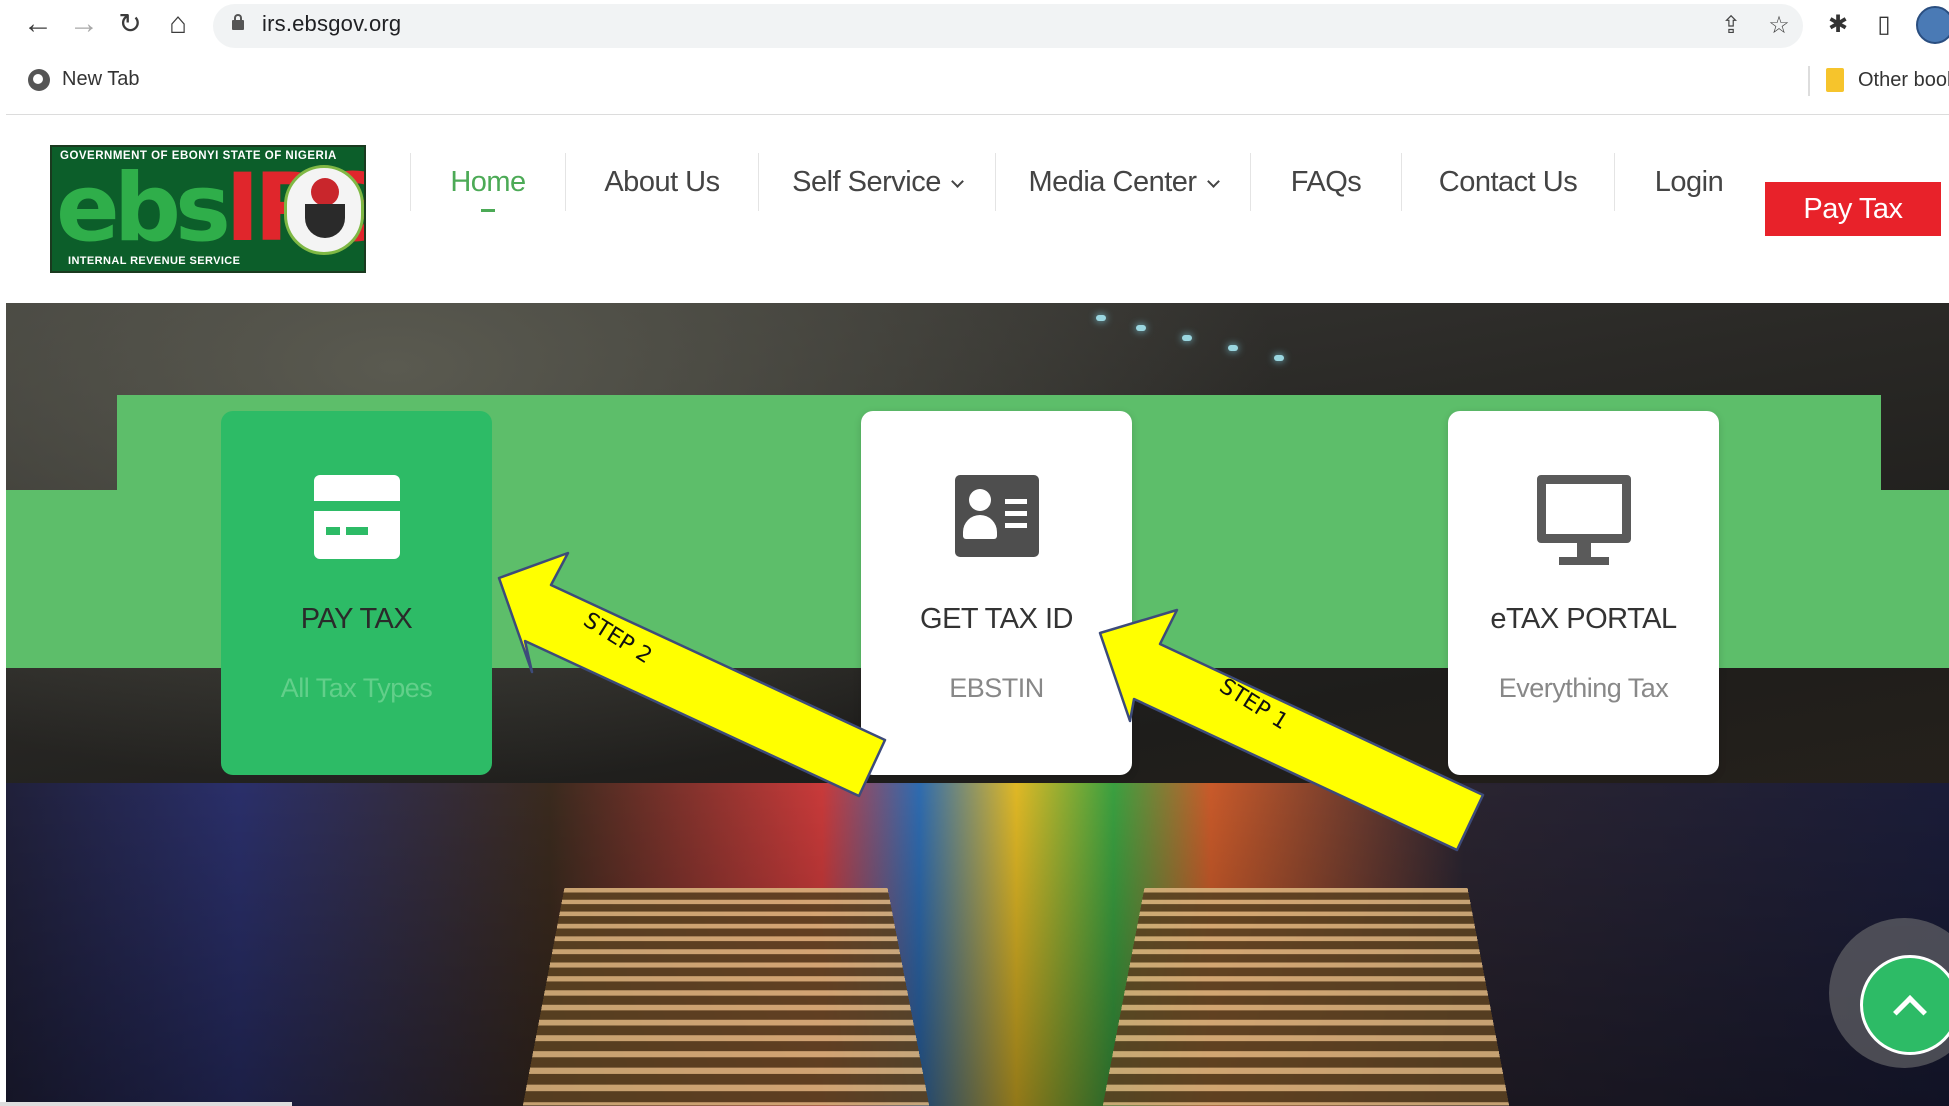 The image size is (1949, 1106). What do you see at coordinates (1689, 182) in the screenshot?
I see `nav-login: Login` at bounding box center [1689, 182].